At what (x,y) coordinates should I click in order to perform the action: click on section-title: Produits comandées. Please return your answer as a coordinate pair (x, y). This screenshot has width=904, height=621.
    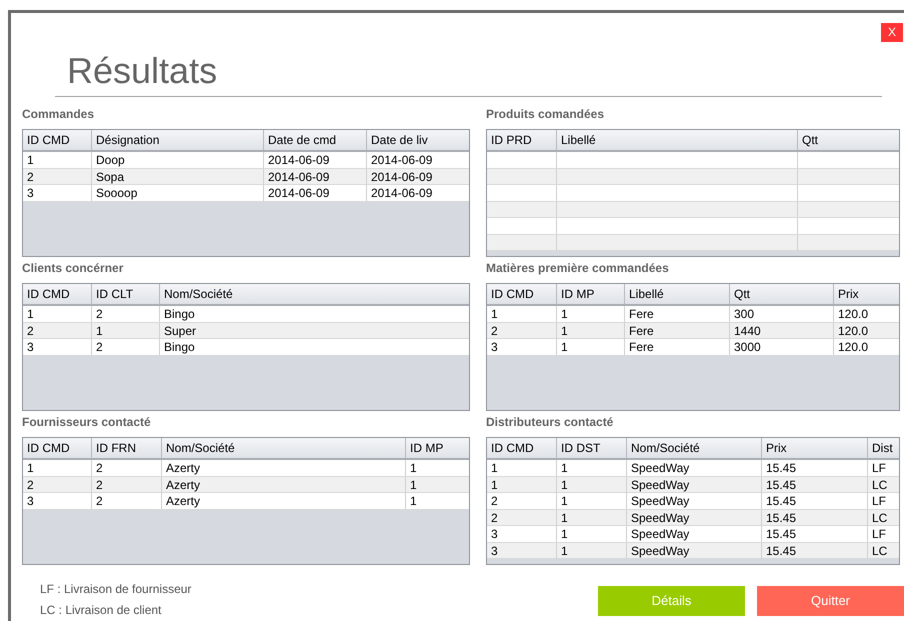
    Looking at the image, I should click on (546, 114).